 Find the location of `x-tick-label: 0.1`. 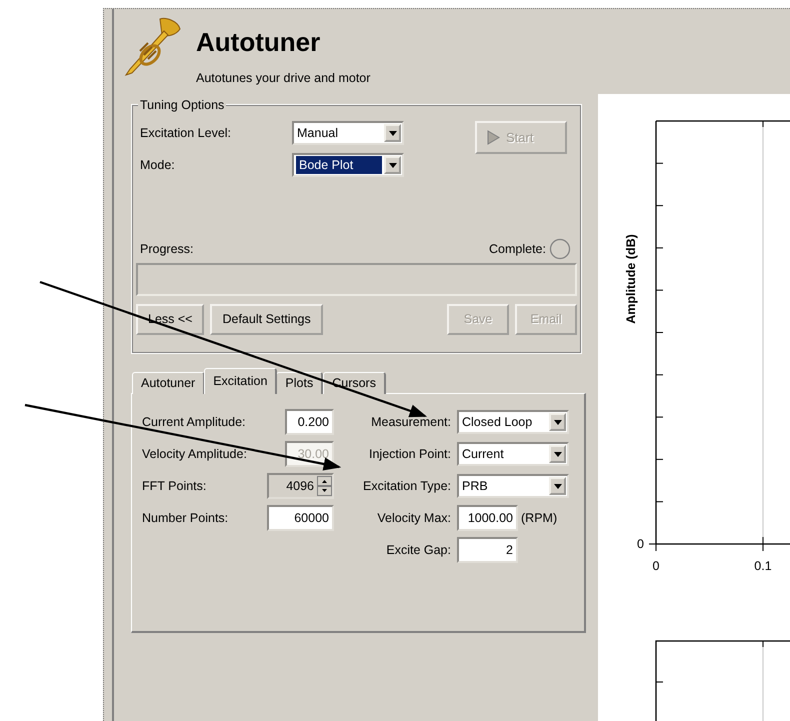

x-tick-label: 0.1 is located at coordinates (763, 566).